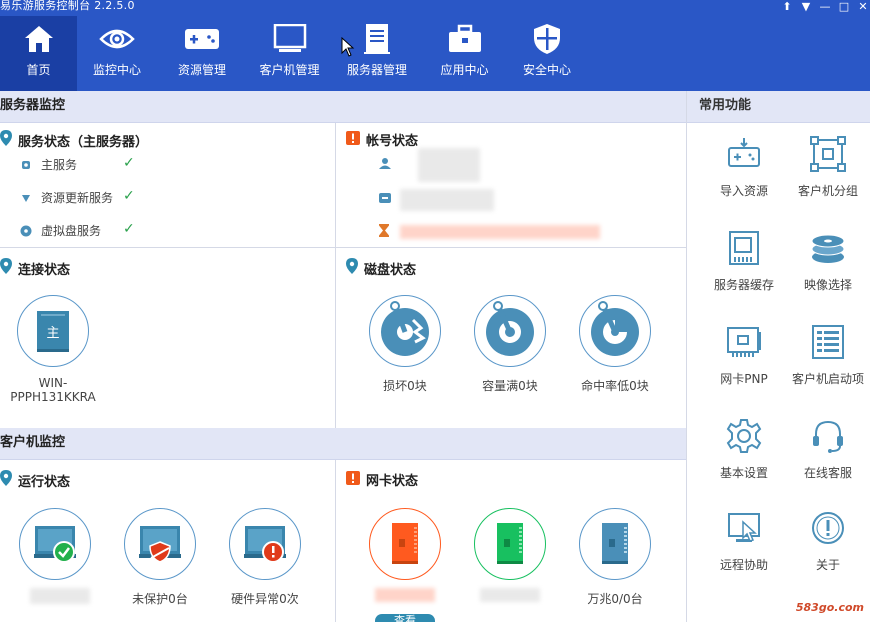 The image size is (870, 622). What do you see at coordinates (265, 544) in the screenshot?
I see `client-hardware-error-item` at bounding box center [265, 544].